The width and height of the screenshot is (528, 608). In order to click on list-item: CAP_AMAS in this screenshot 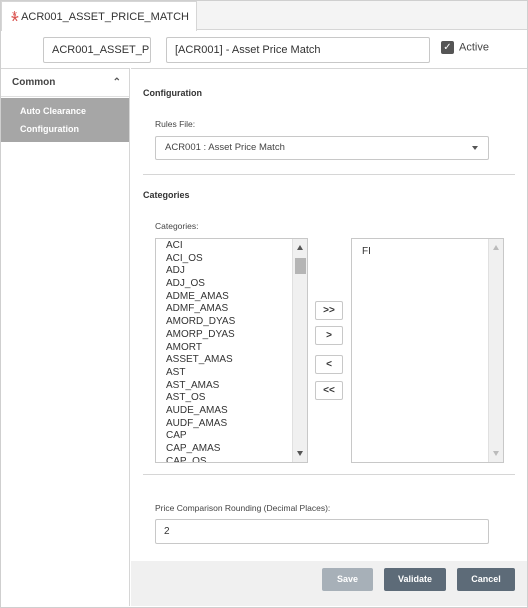, I will do `click(200, 449)`.